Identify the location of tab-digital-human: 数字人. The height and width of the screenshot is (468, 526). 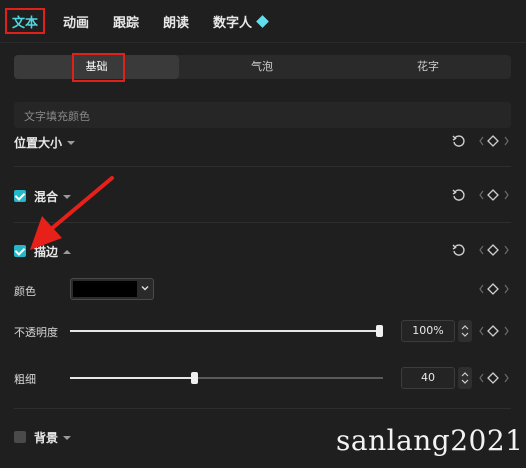
(241, 21).